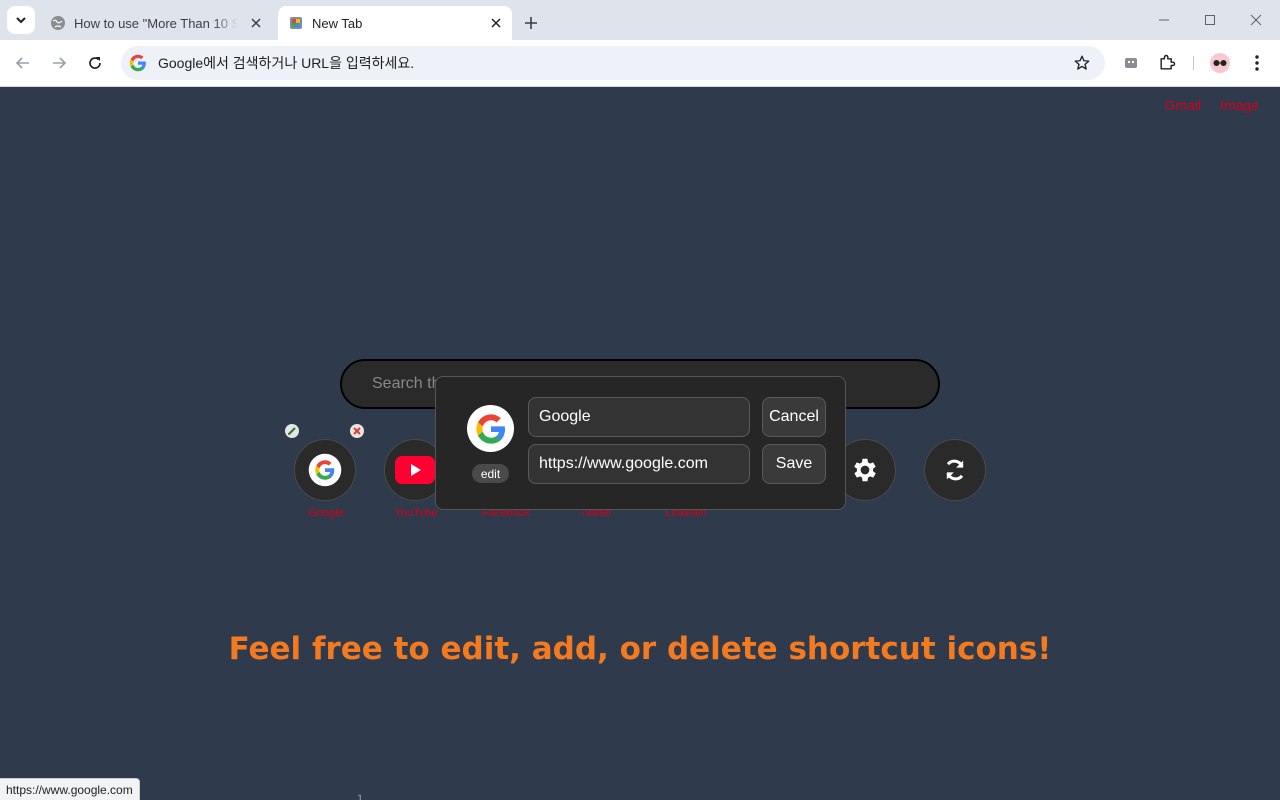 The height and width of the screenshot is (800, 1280). I want to click on close-window-button, so click(1256, 20).